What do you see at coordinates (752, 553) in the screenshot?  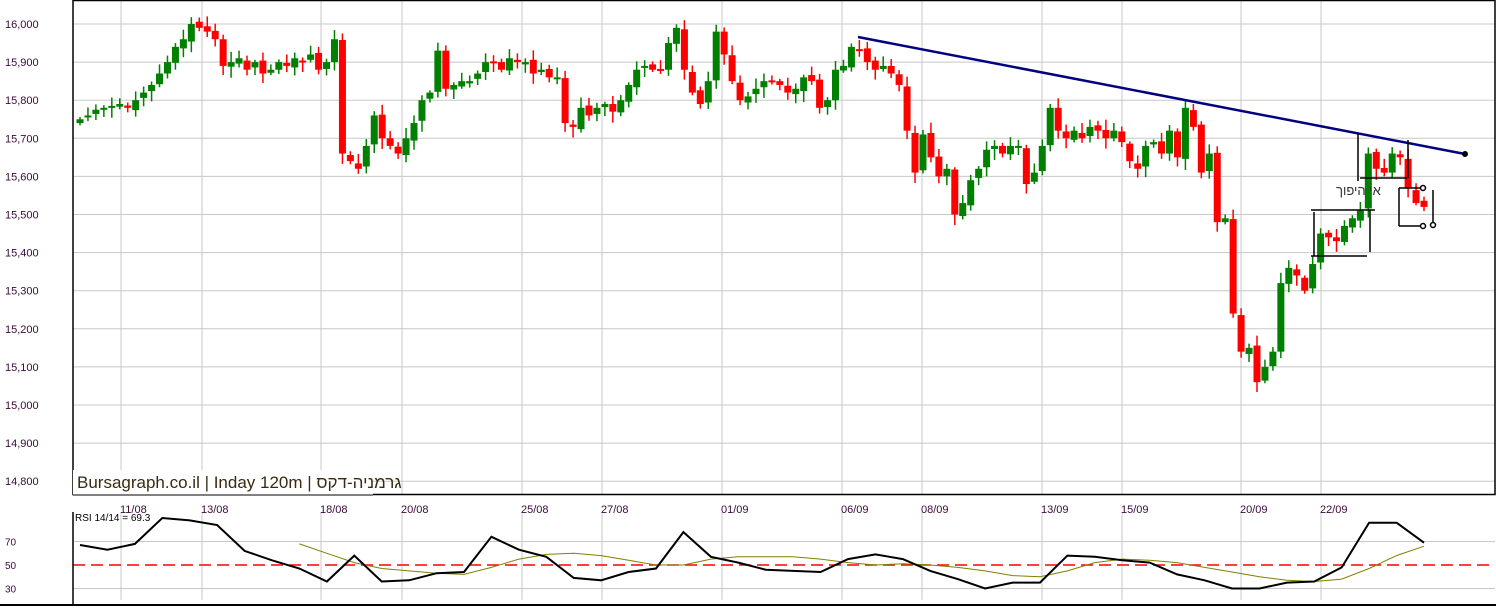 I see `rsi-line` at bounding box center [752, 553].